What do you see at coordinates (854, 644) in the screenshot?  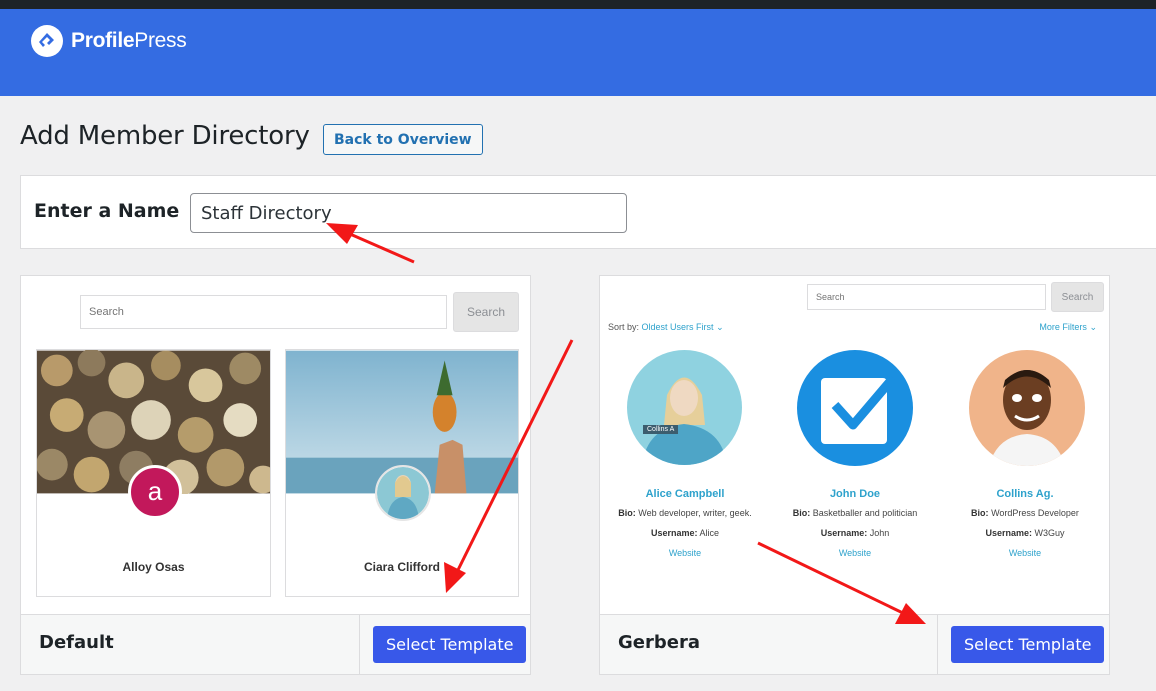 I see `template-card-footer: Gerbera Select Template` at bounding box center [854, 644].